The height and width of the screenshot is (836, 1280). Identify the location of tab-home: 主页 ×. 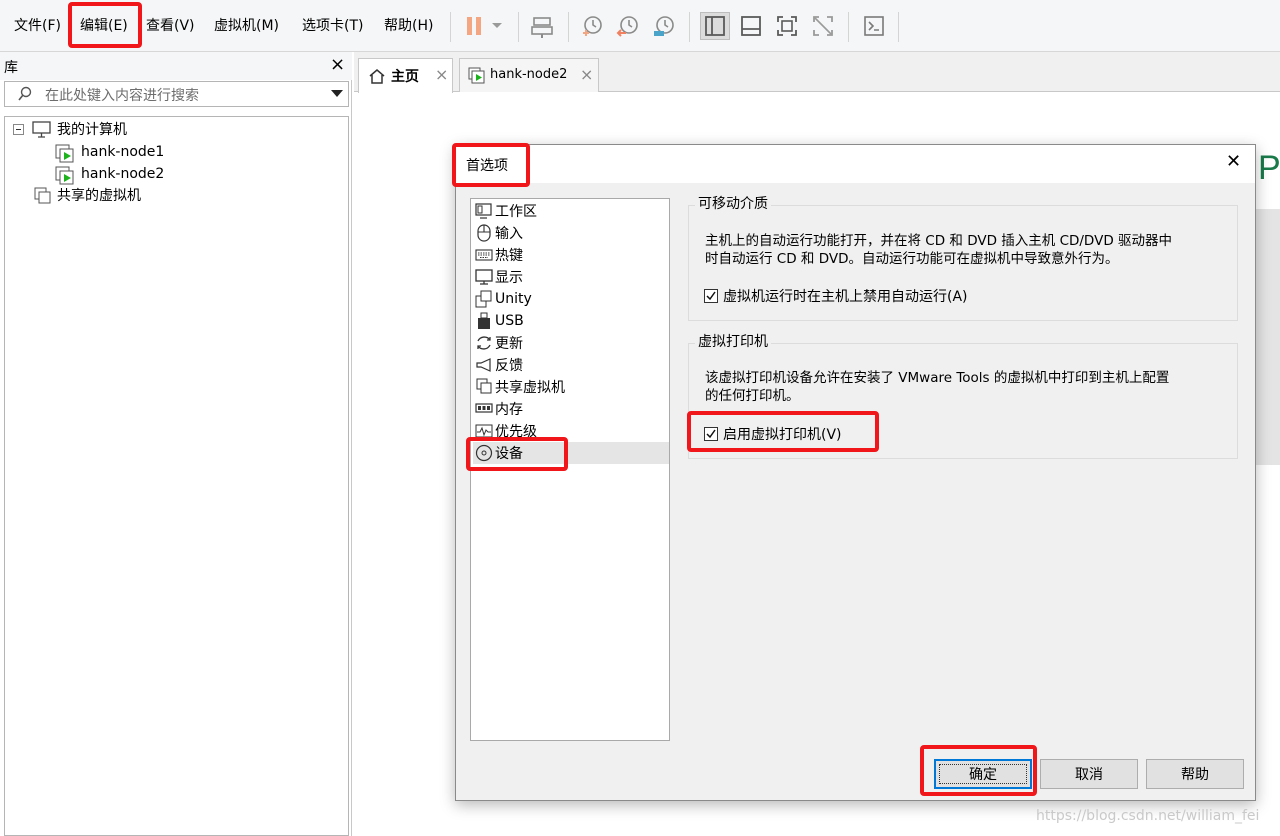
(405, 75).